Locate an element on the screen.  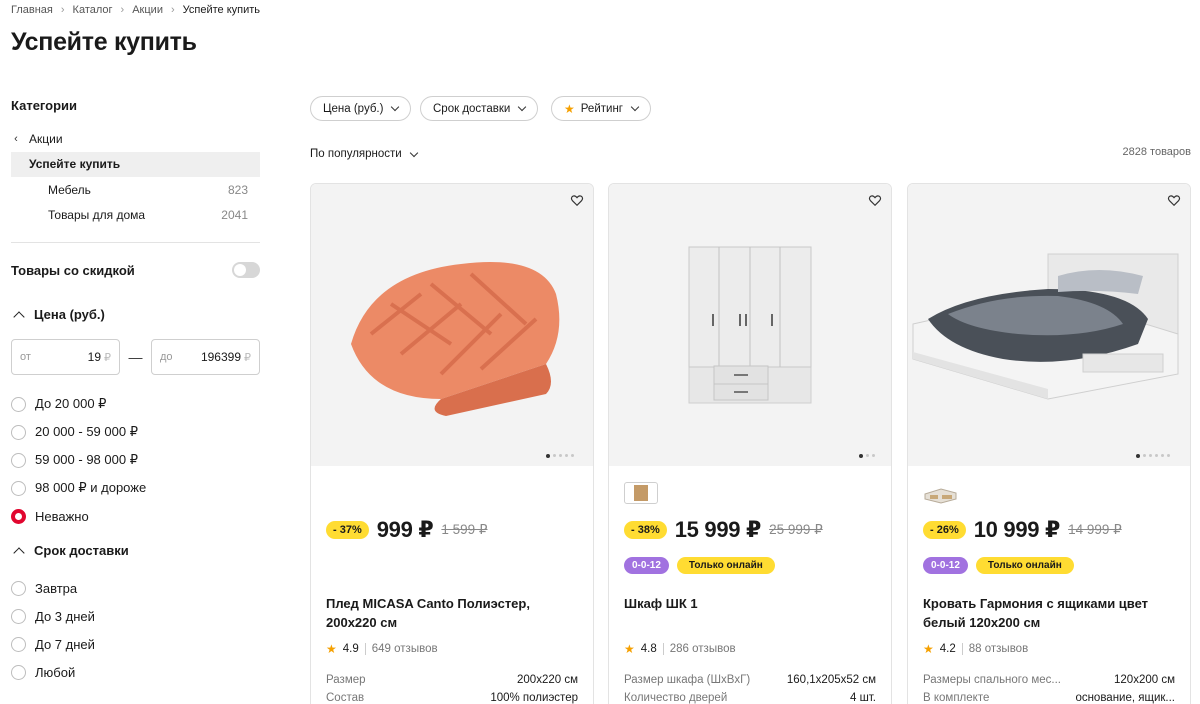
rating-value: 4.9 is located at coordinates (350, 649).